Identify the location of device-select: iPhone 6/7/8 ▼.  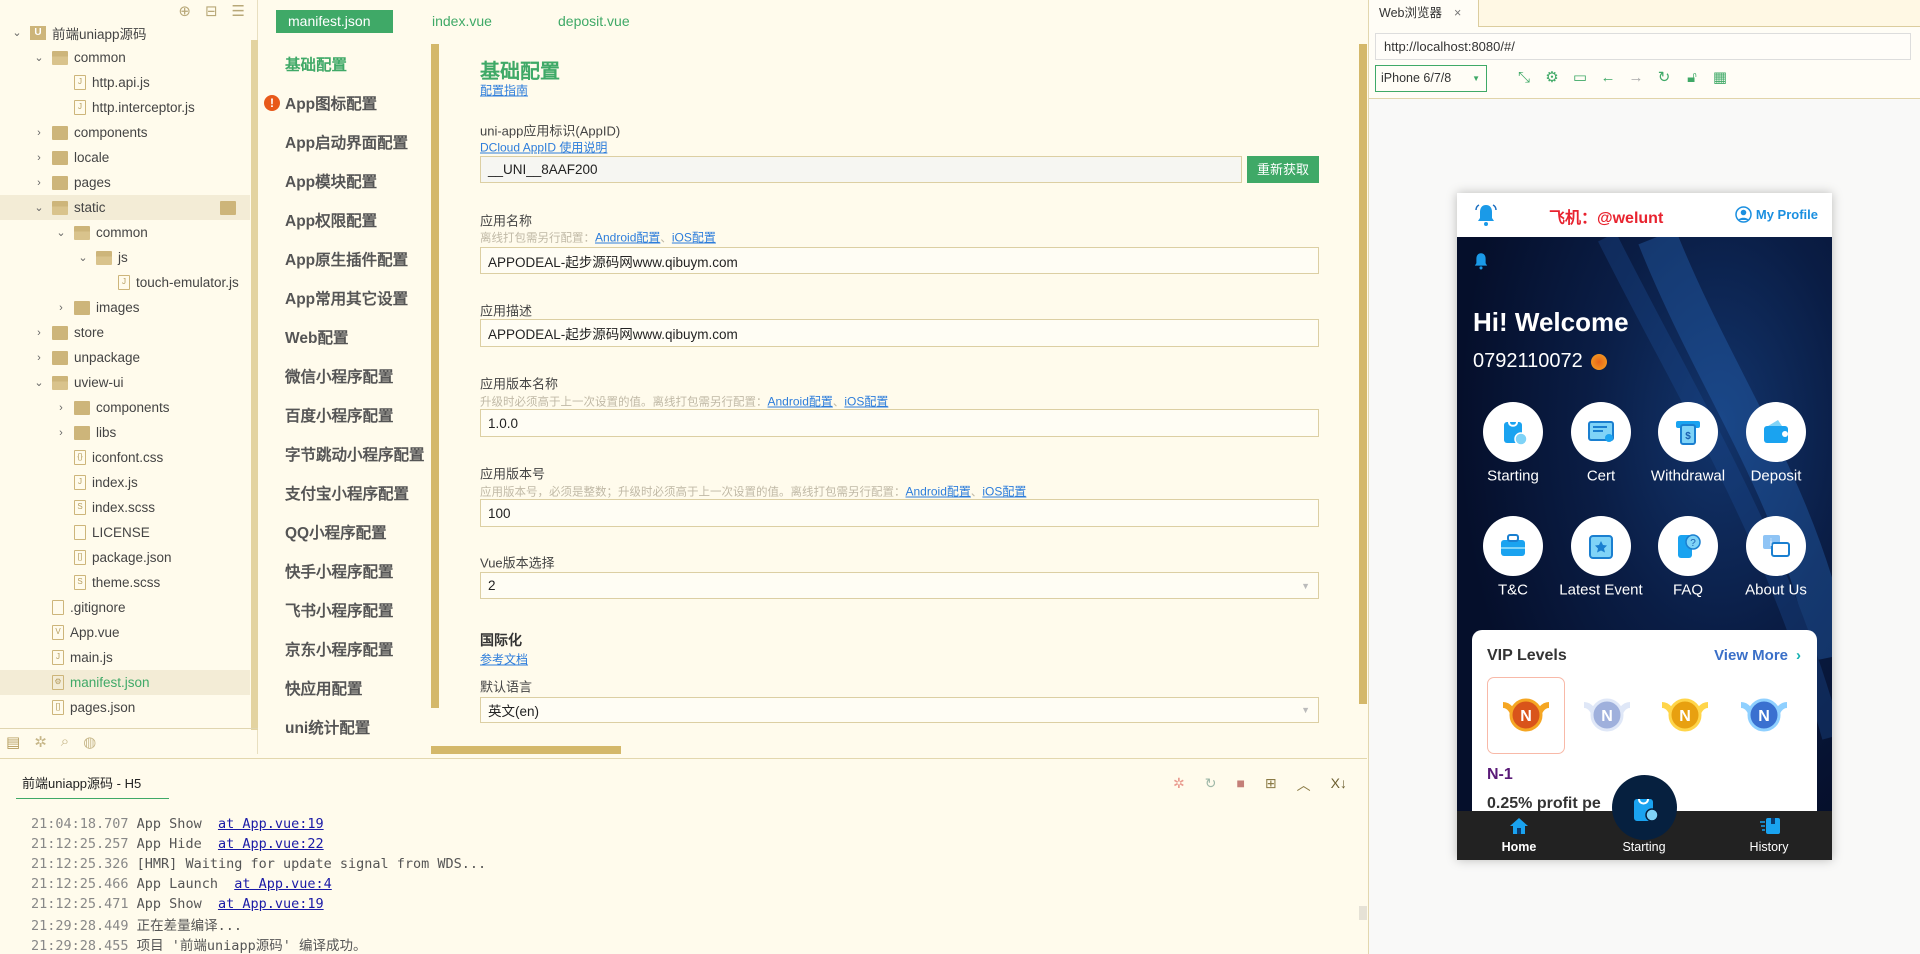
(1431, 78).